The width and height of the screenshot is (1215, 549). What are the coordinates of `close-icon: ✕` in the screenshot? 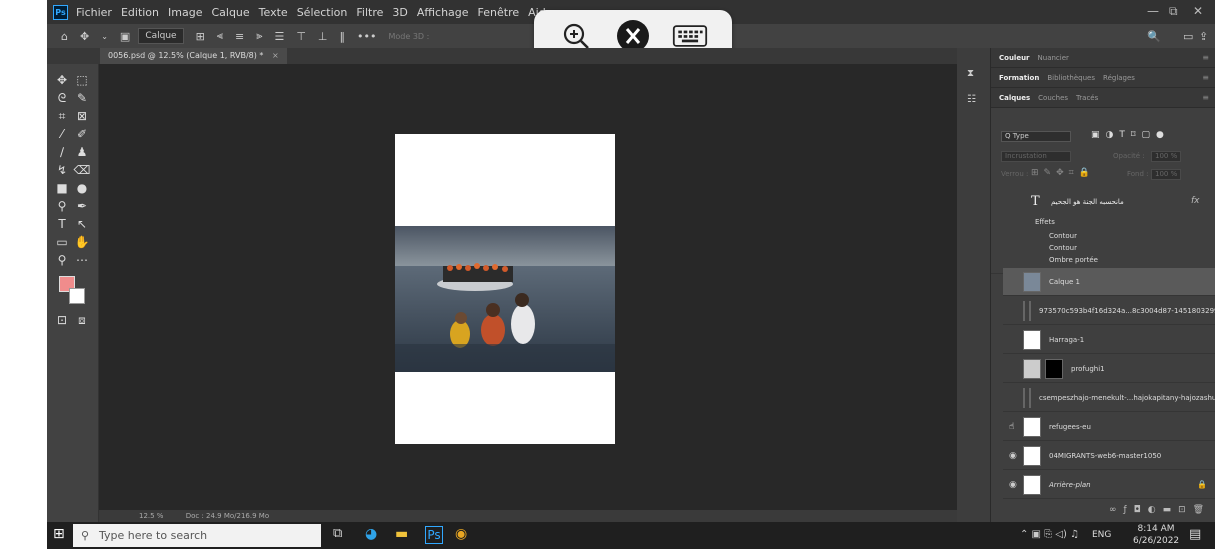 It's located at (1198, 11).